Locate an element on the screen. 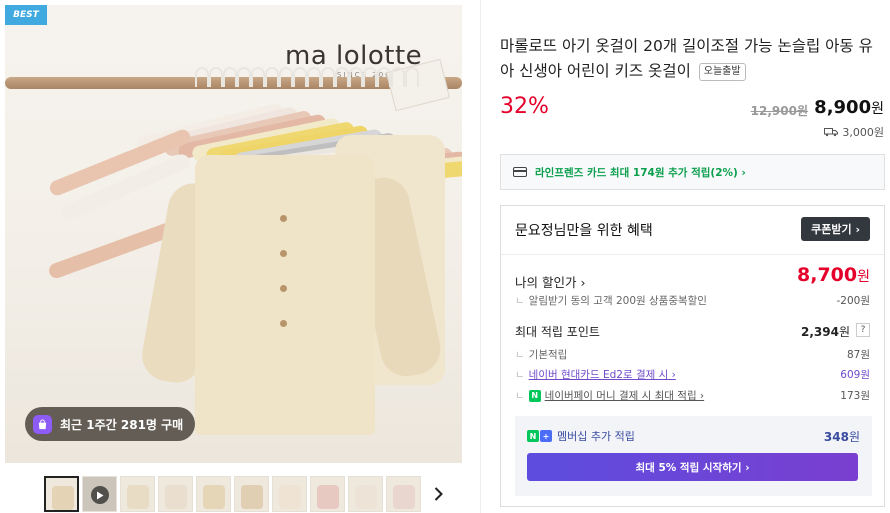 The width and height of the screenshot is (890, 513). discount-rate: 32% is located at coordinates (524, 106).